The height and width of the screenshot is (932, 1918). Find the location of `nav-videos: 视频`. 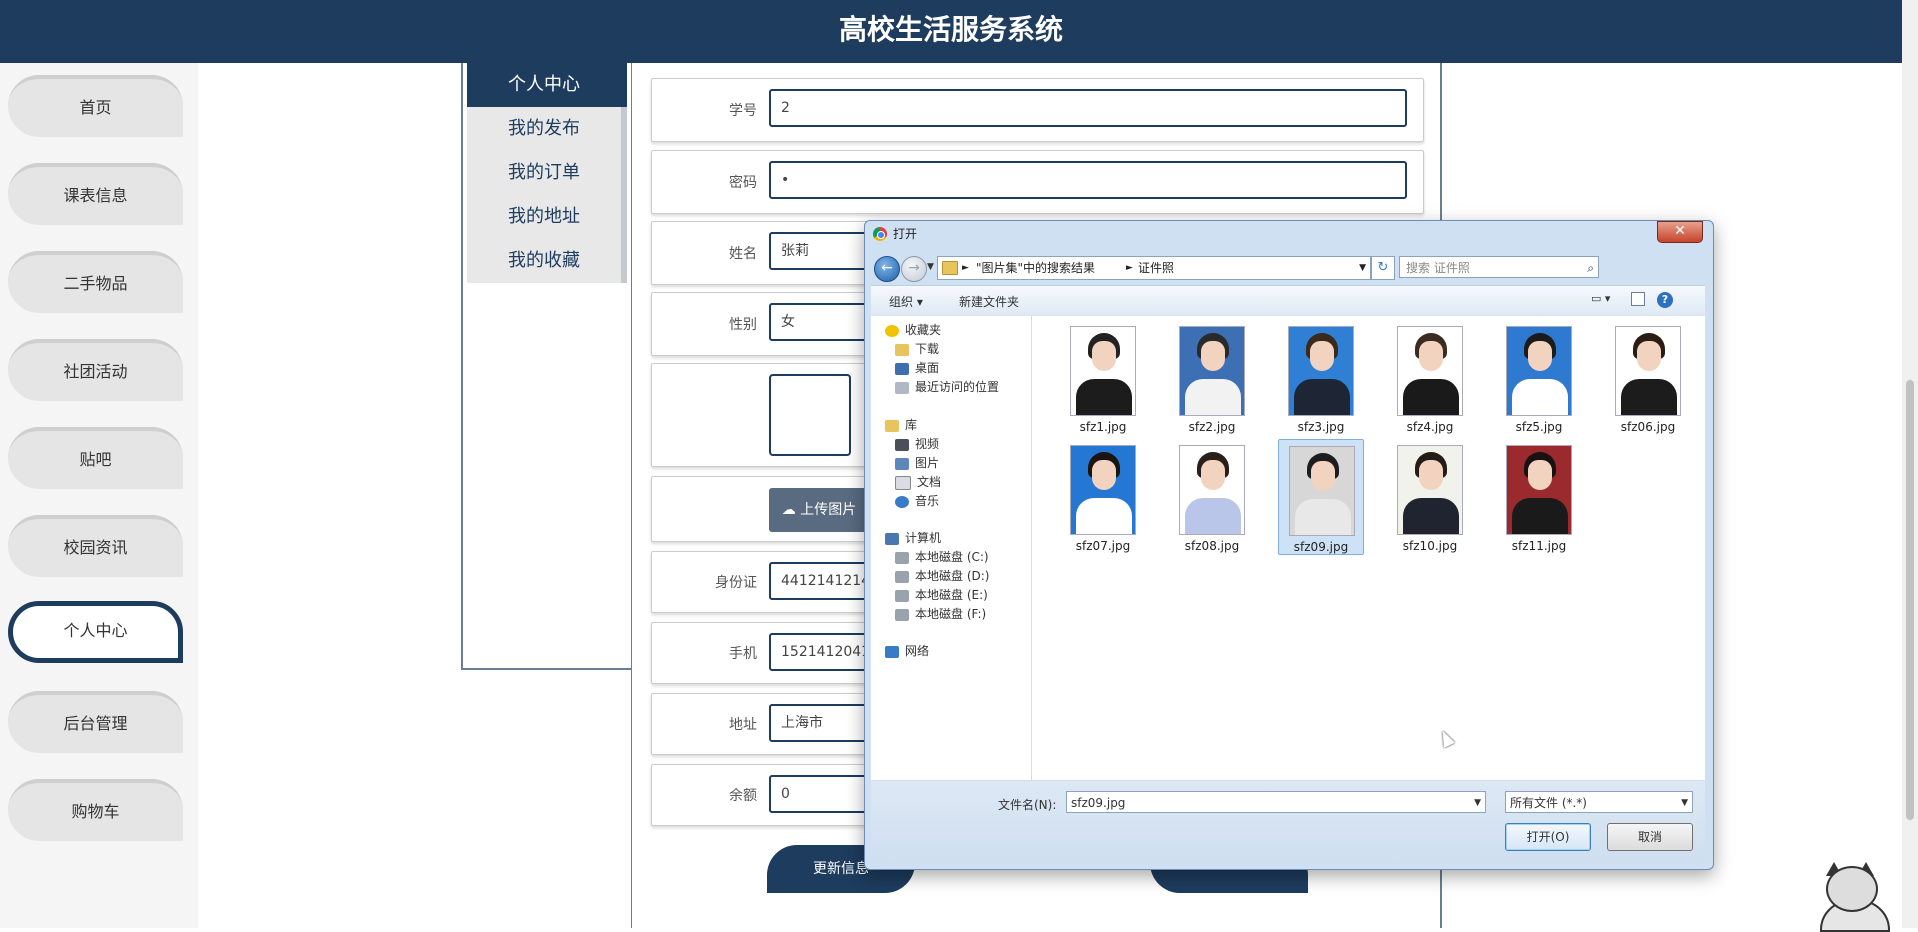

nav-videos: 视频 is located at coordinates (917, 444).